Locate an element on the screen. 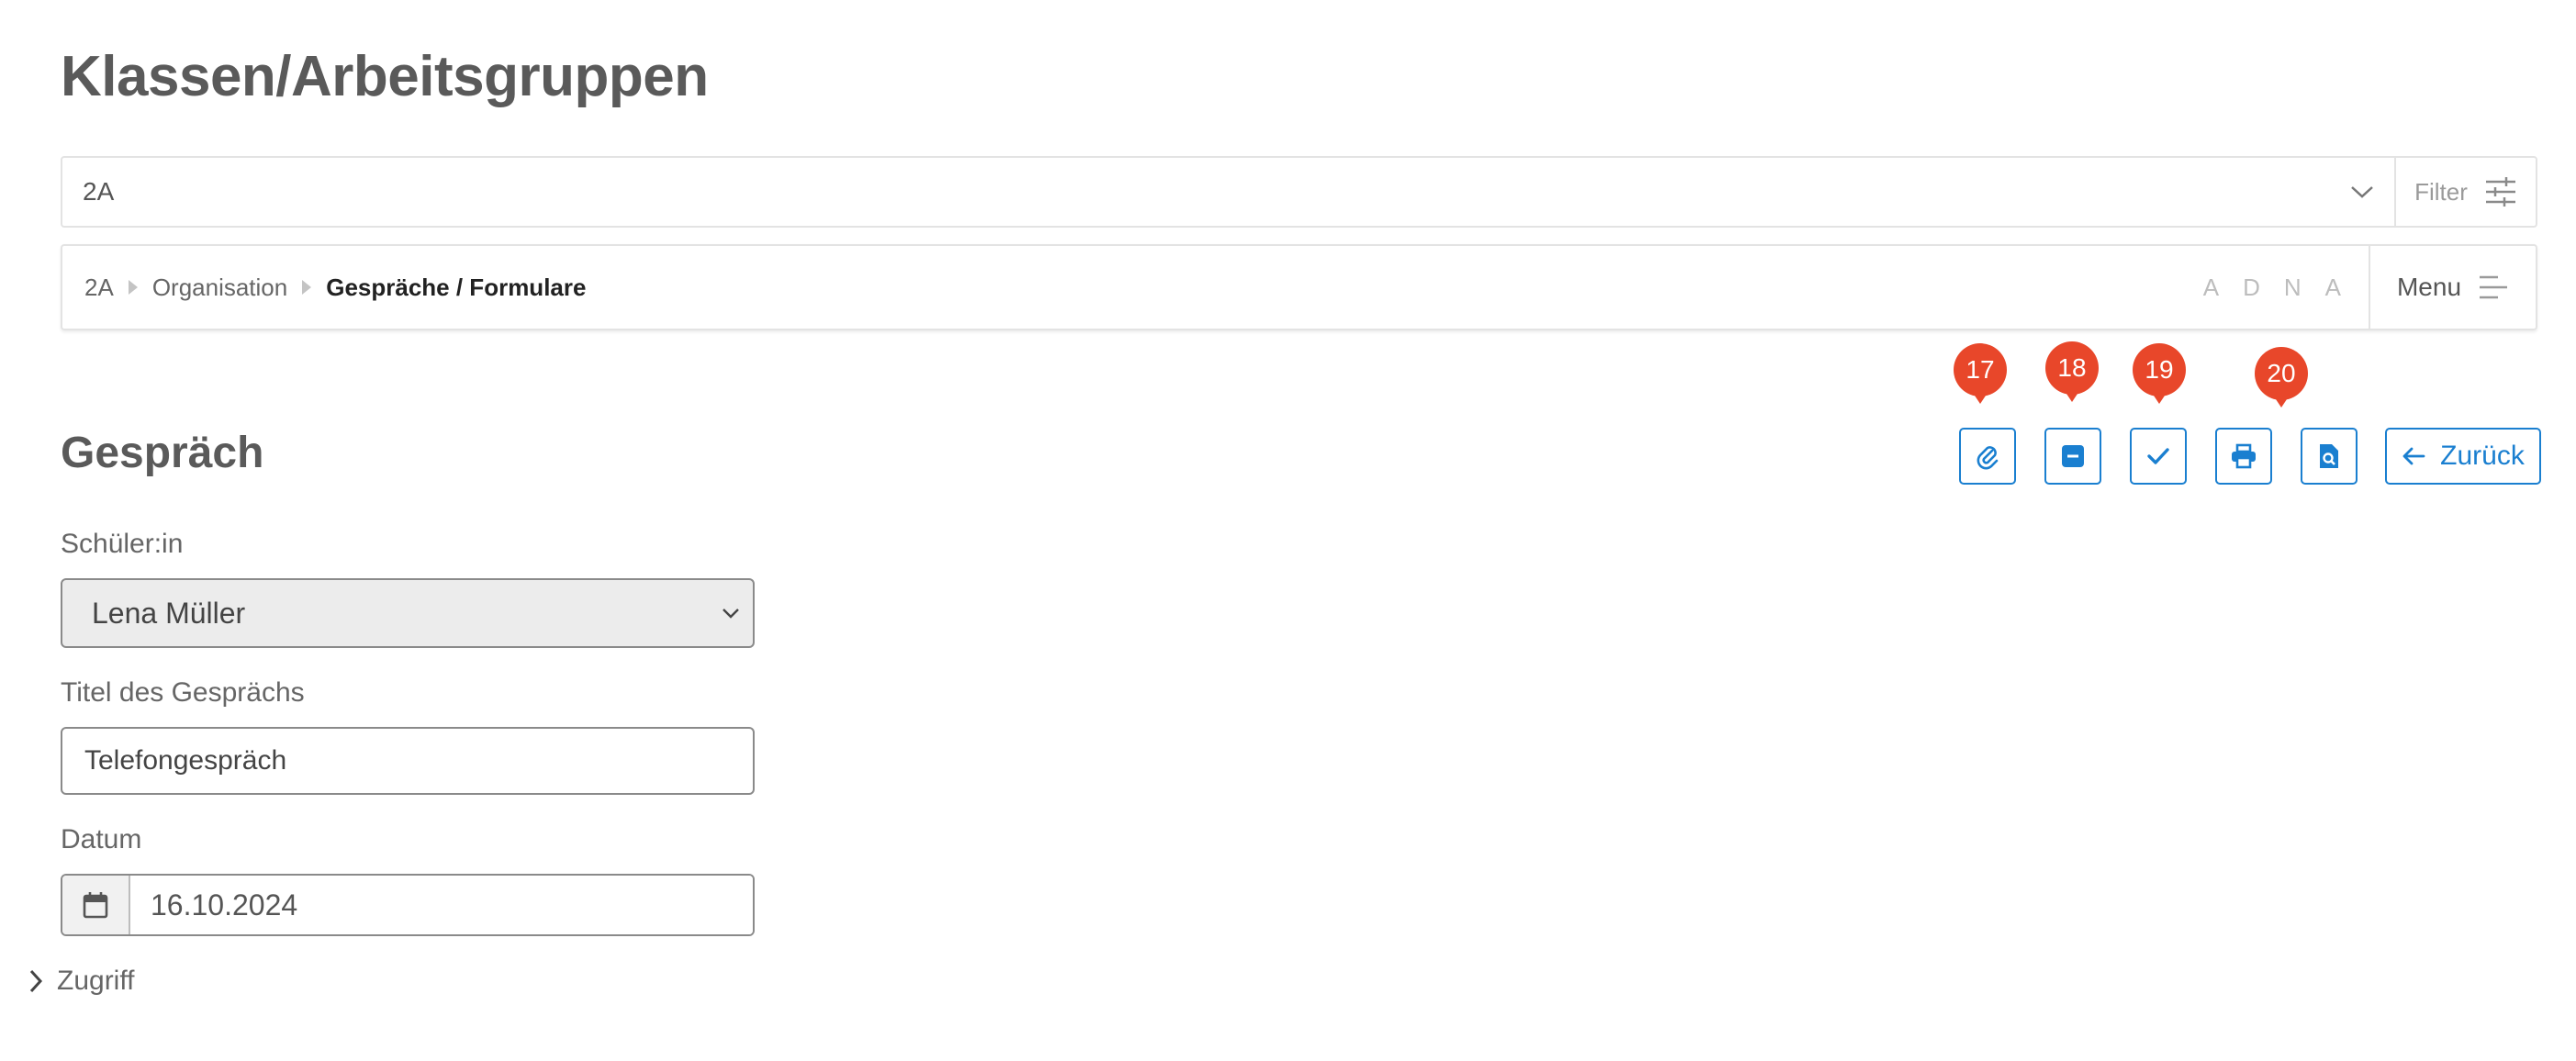 The height and width of the screenshot is (1061, 2576). marker-badge: 20 is located at coordinates (2281, 378).